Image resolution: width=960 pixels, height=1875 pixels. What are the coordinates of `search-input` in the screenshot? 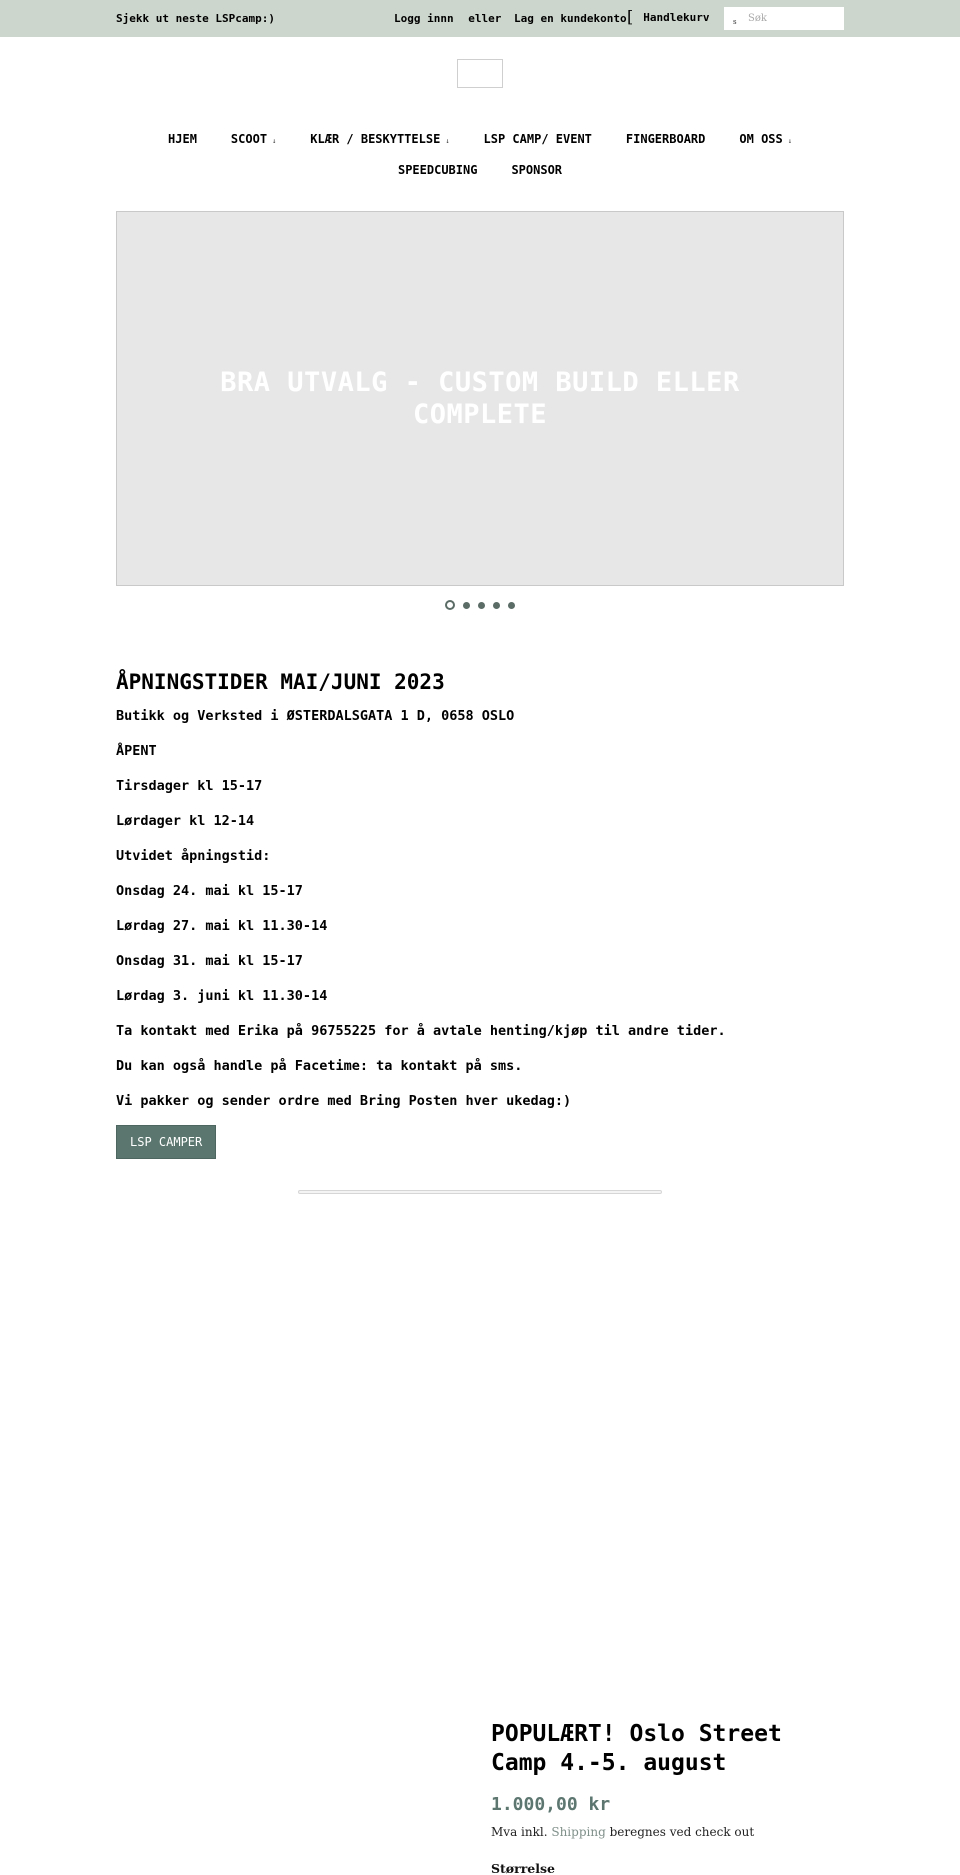 It's located at (792, 18).